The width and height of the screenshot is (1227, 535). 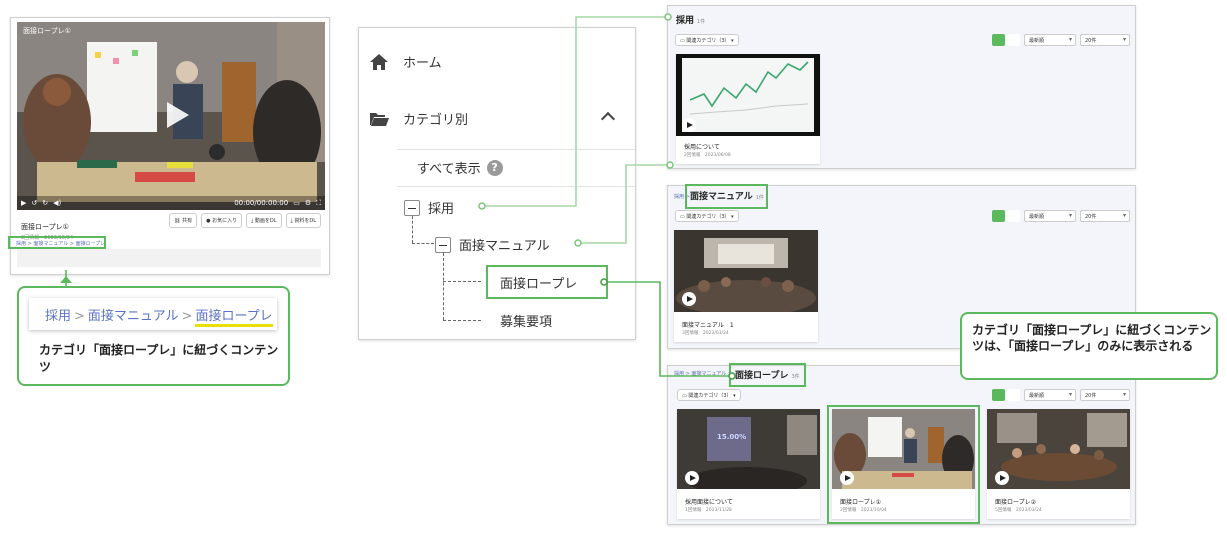 What do you see at coordinates (441, 209) in the screenshot?
I see `tree-item-label: 採用` at bounding box center [441, 209].